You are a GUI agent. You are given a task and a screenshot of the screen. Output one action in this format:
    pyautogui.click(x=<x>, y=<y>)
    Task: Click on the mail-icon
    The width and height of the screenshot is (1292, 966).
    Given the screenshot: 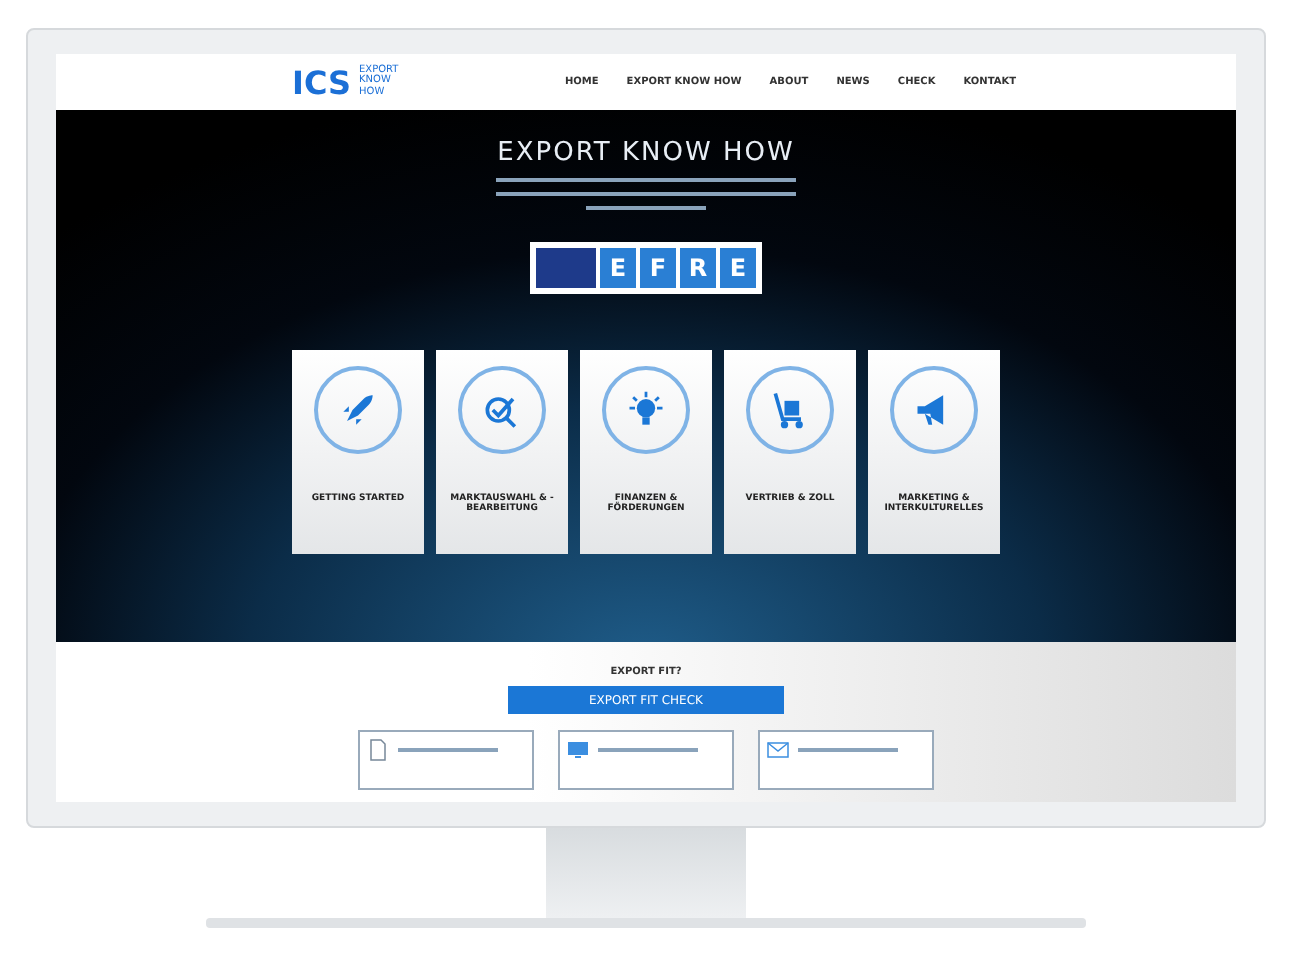 What is the action you would take?
    pyautogui.click(x=778, y=750)
    